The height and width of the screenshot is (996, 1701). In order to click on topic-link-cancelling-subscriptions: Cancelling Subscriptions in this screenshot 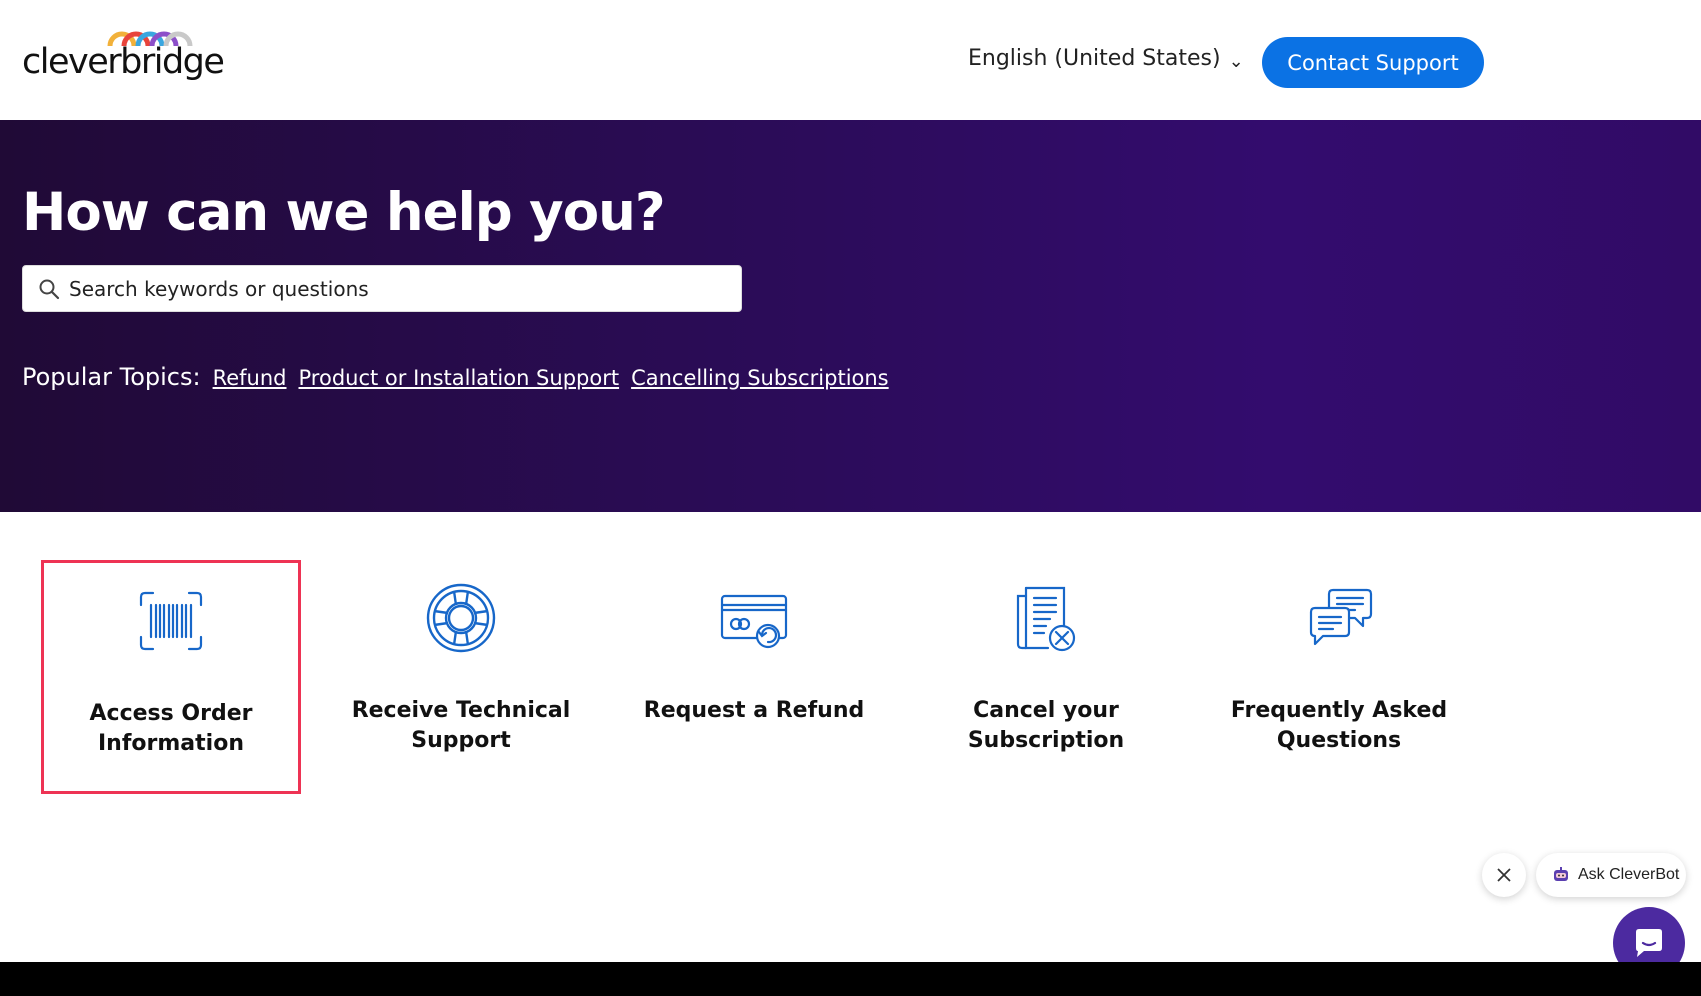, I will do `click(760, 378)`.